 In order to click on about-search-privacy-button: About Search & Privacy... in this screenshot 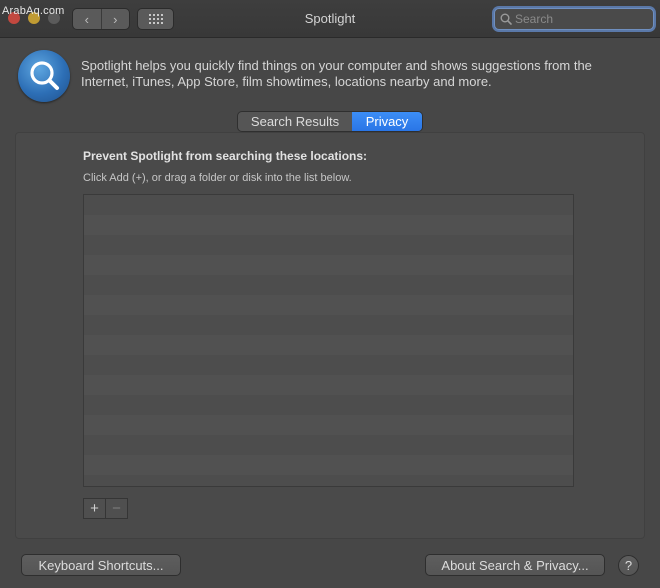, I will do `click(515, 565)`.